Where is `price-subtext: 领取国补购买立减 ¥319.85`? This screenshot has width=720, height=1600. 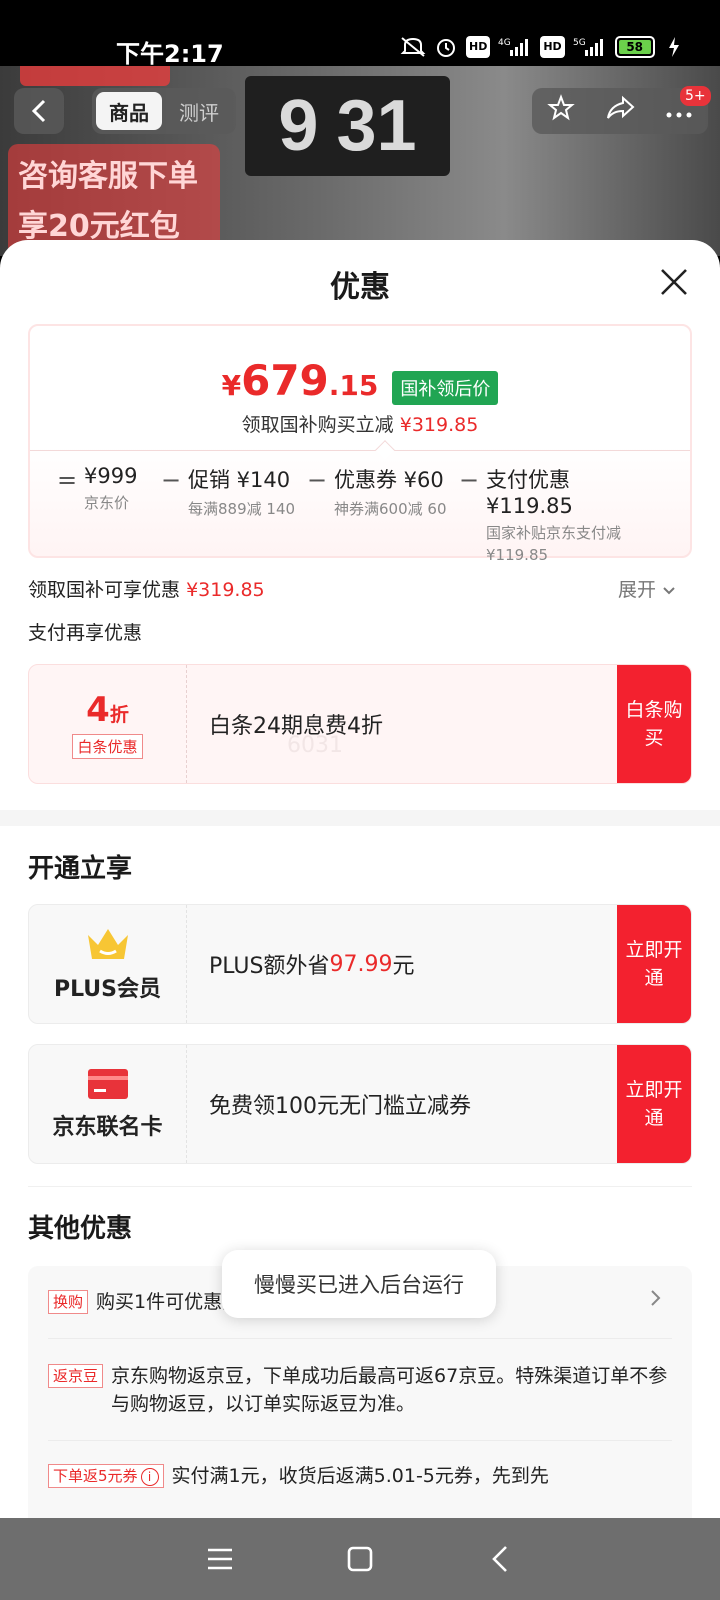
price-subtext: 领取国补购买立减 ¥319.85 is located at coordinates (360, 423).